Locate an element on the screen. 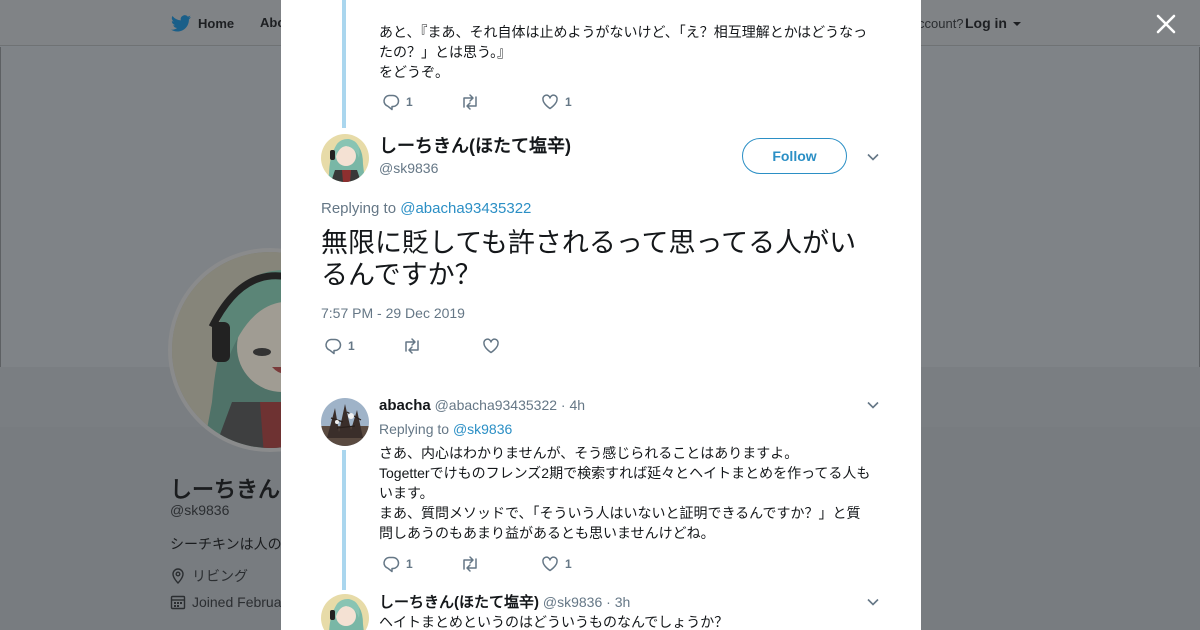  profile-location: リビング is located at coordinates (209, 576).